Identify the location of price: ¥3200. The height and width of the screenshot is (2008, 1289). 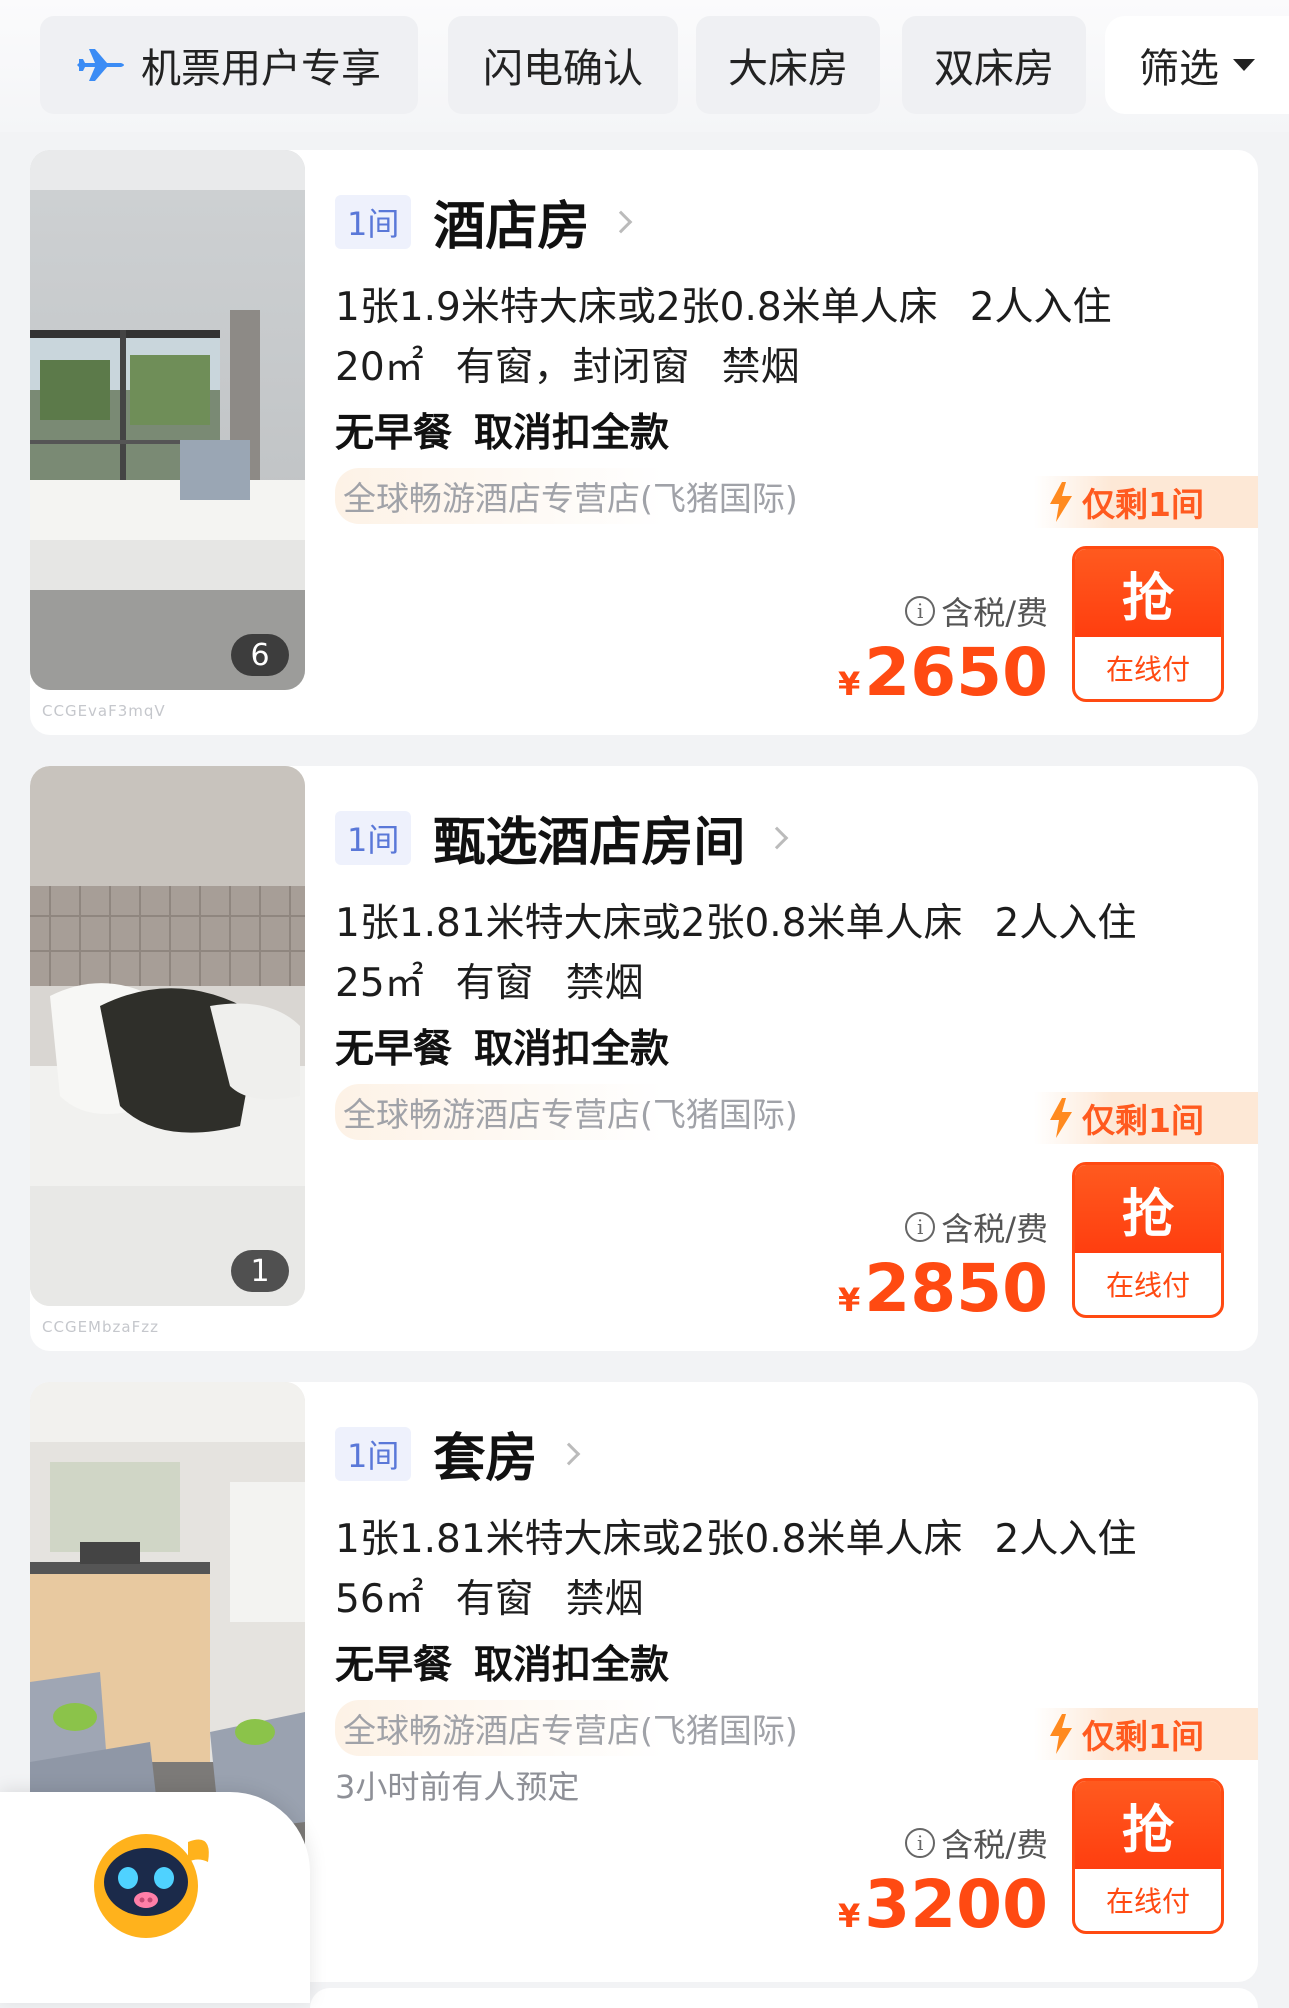
(943, 1904).